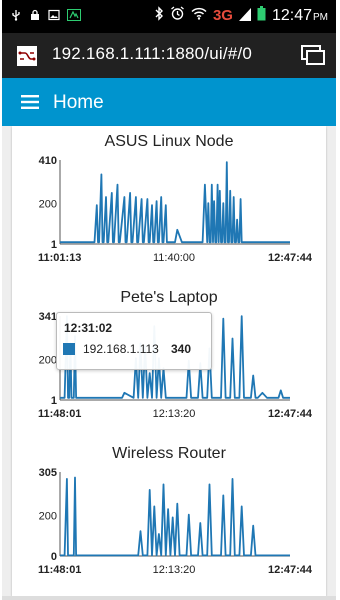 The height and width of the screenshot is (600, 340). What do you see at coordinates (152, 54) in the screenshot?
I see `url-text: 192.168.1.111:1880/ui/#/0` at bounding box center [152, 54].